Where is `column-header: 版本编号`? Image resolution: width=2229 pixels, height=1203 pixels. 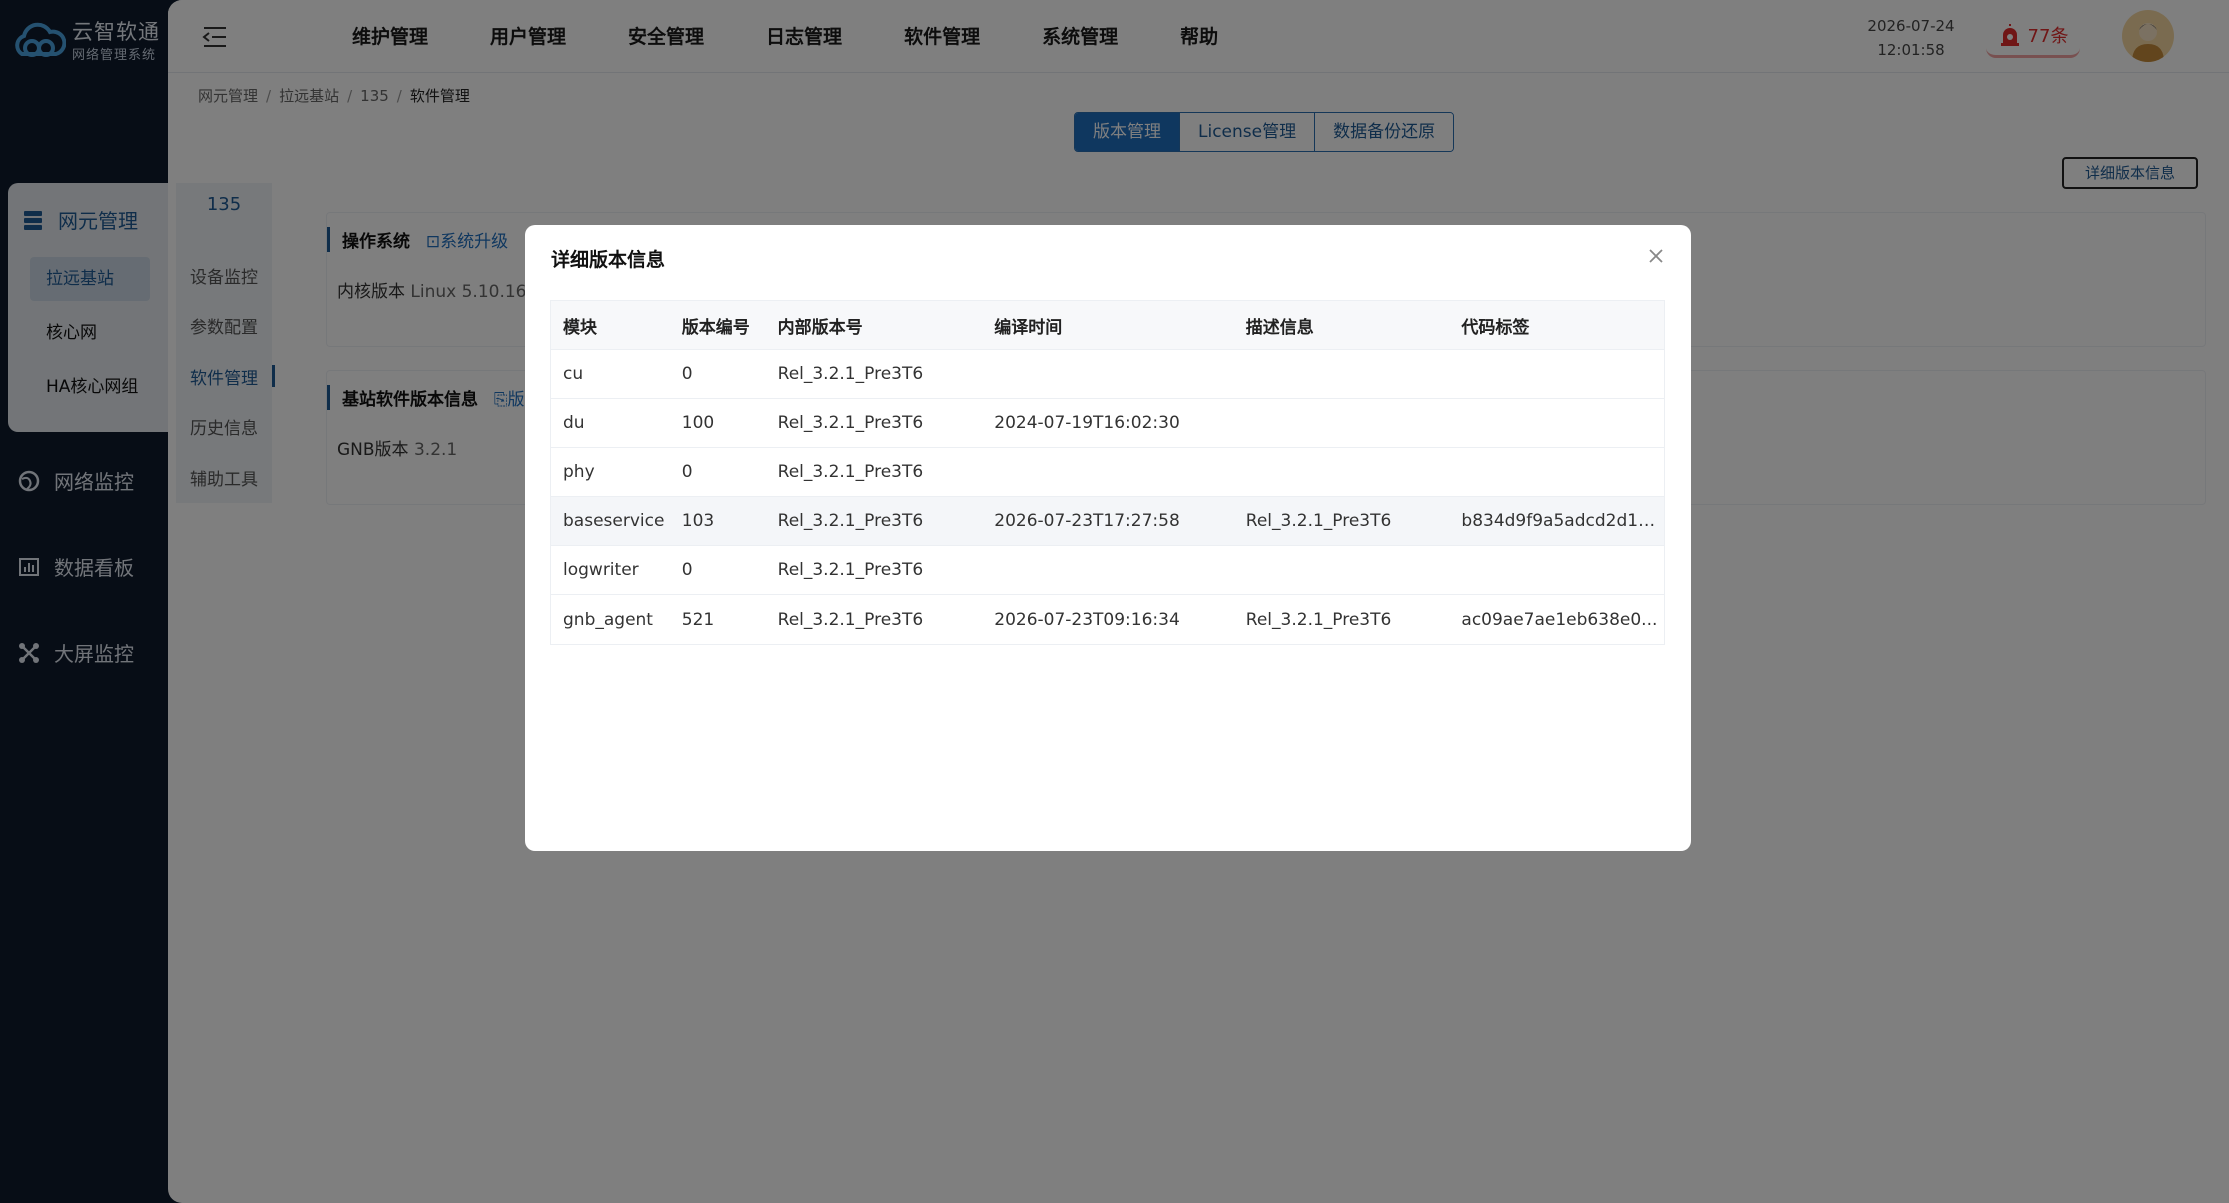
column-header: 版本编号 is located at coordinates (715, 327).